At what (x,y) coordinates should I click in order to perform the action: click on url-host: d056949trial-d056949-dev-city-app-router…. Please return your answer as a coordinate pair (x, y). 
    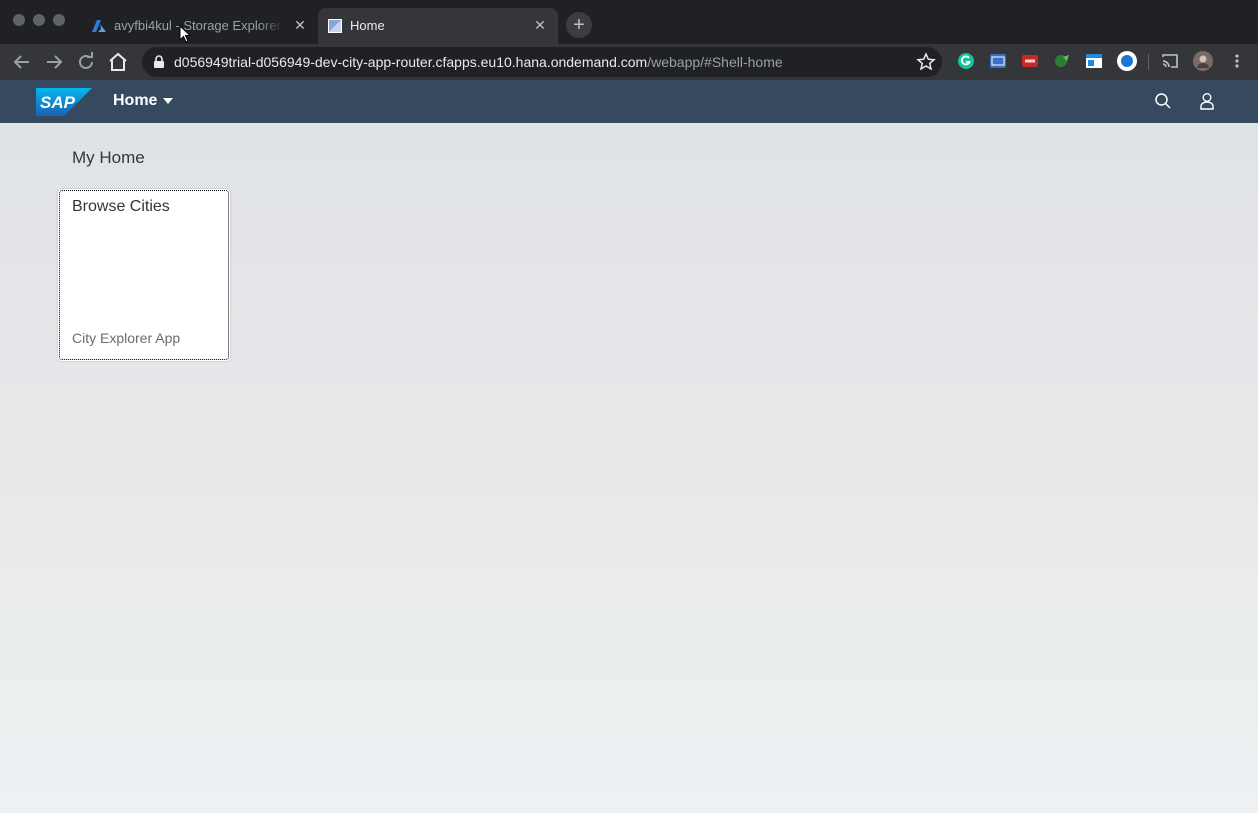
    Looking at the image, I should click on (411, 62).